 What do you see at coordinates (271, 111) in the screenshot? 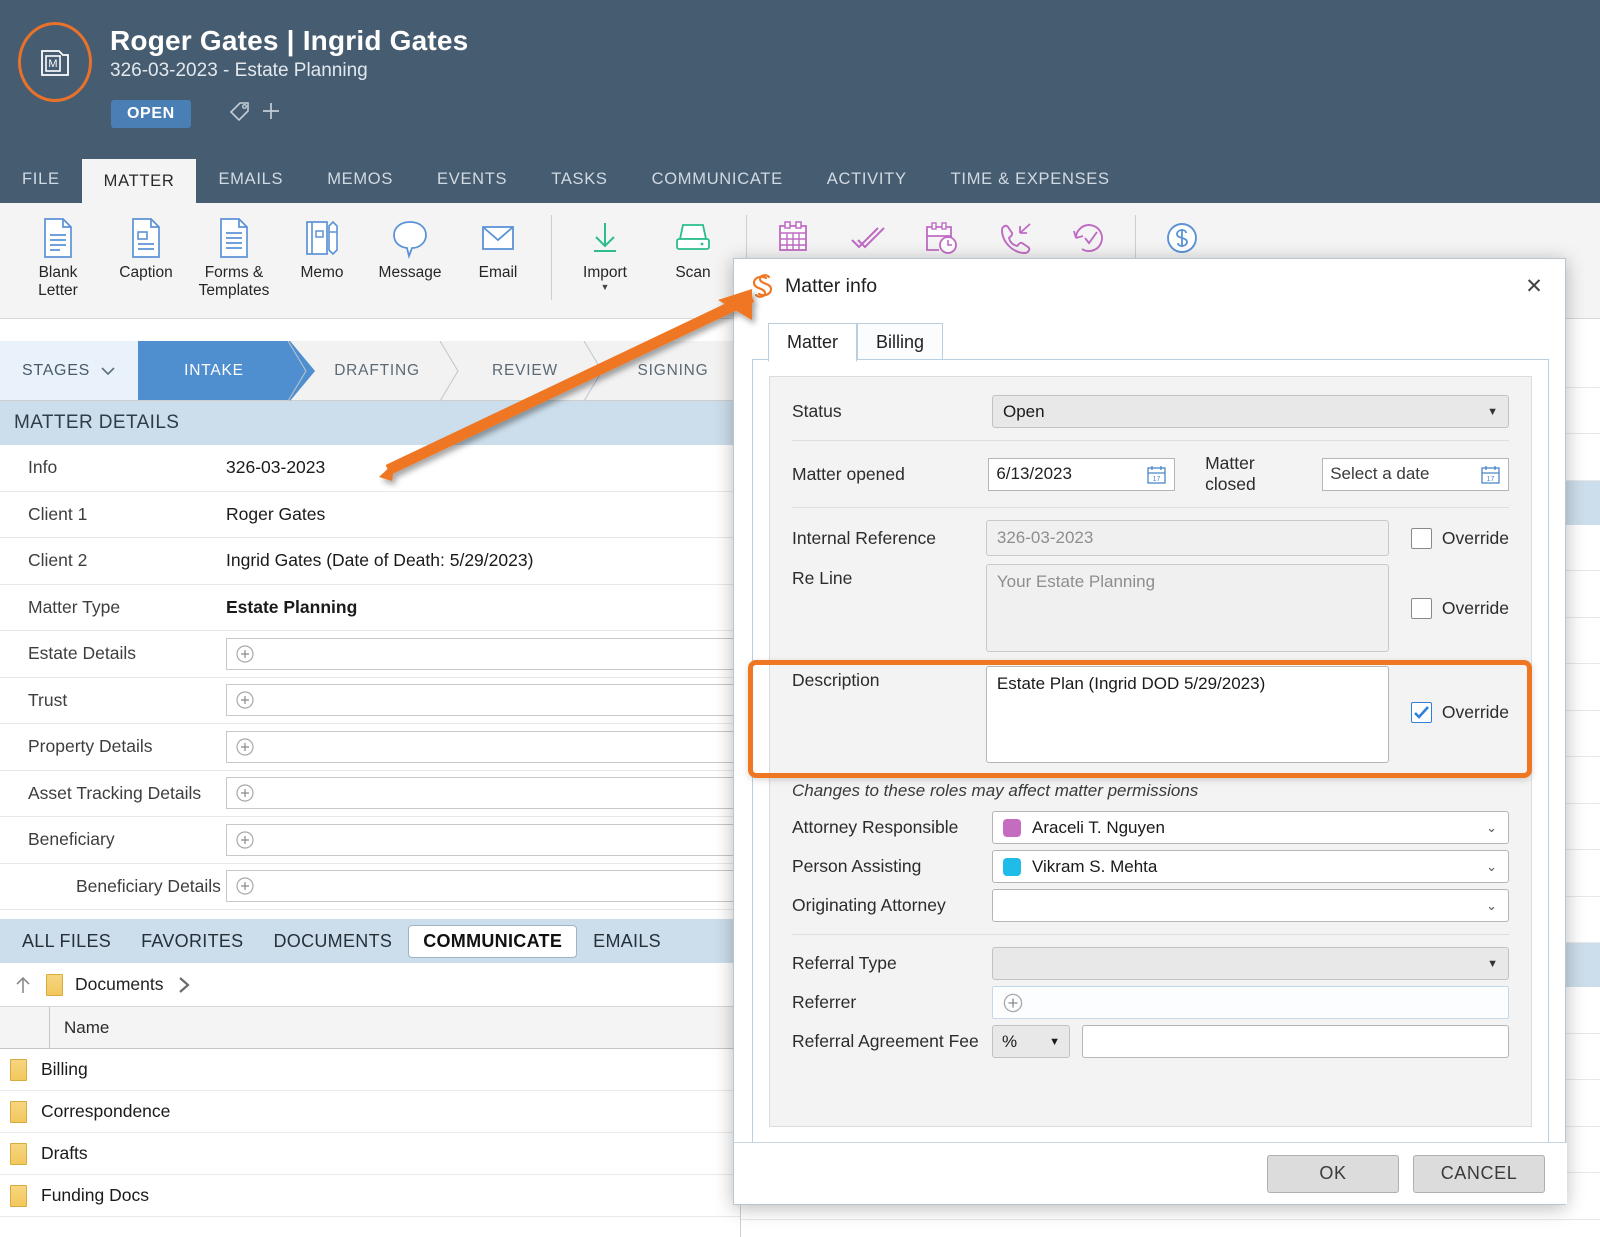
I see `plus-icon` at bounding box center [271, 111].